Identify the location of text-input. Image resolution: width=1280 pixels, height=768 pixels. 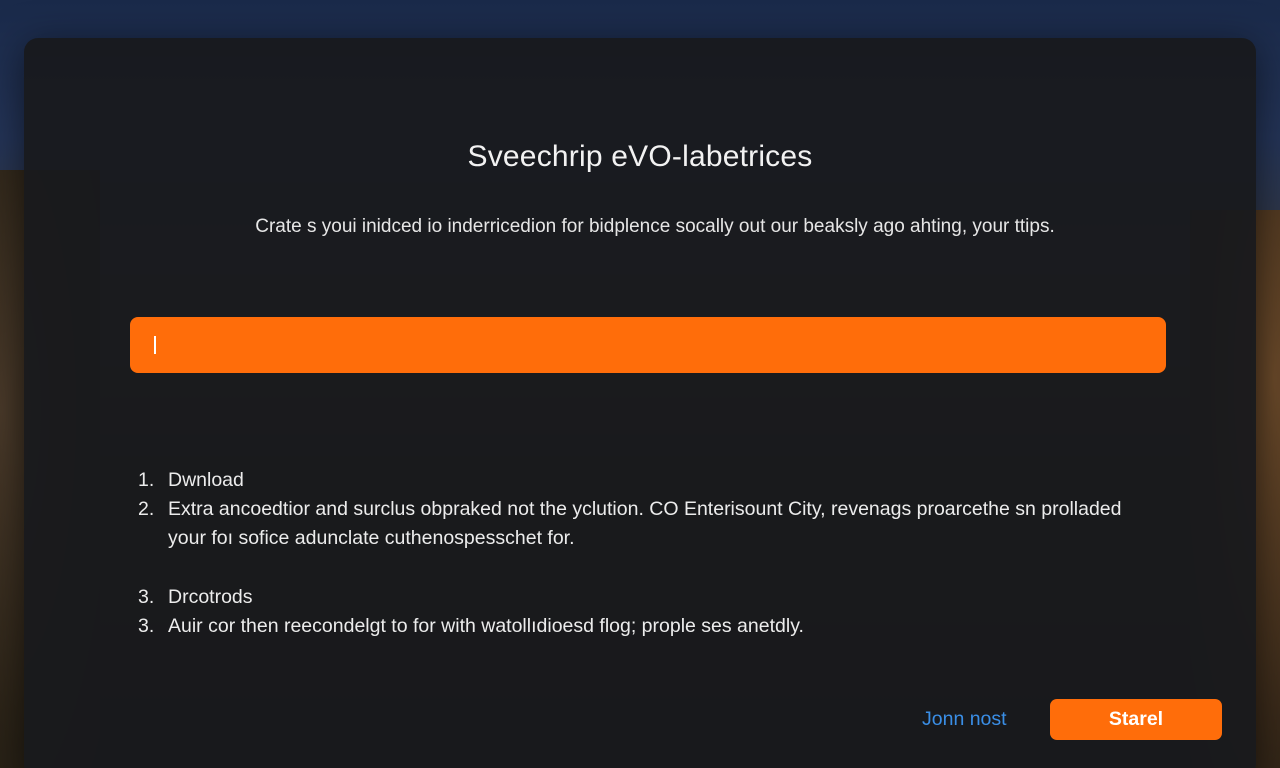
(663, 345).